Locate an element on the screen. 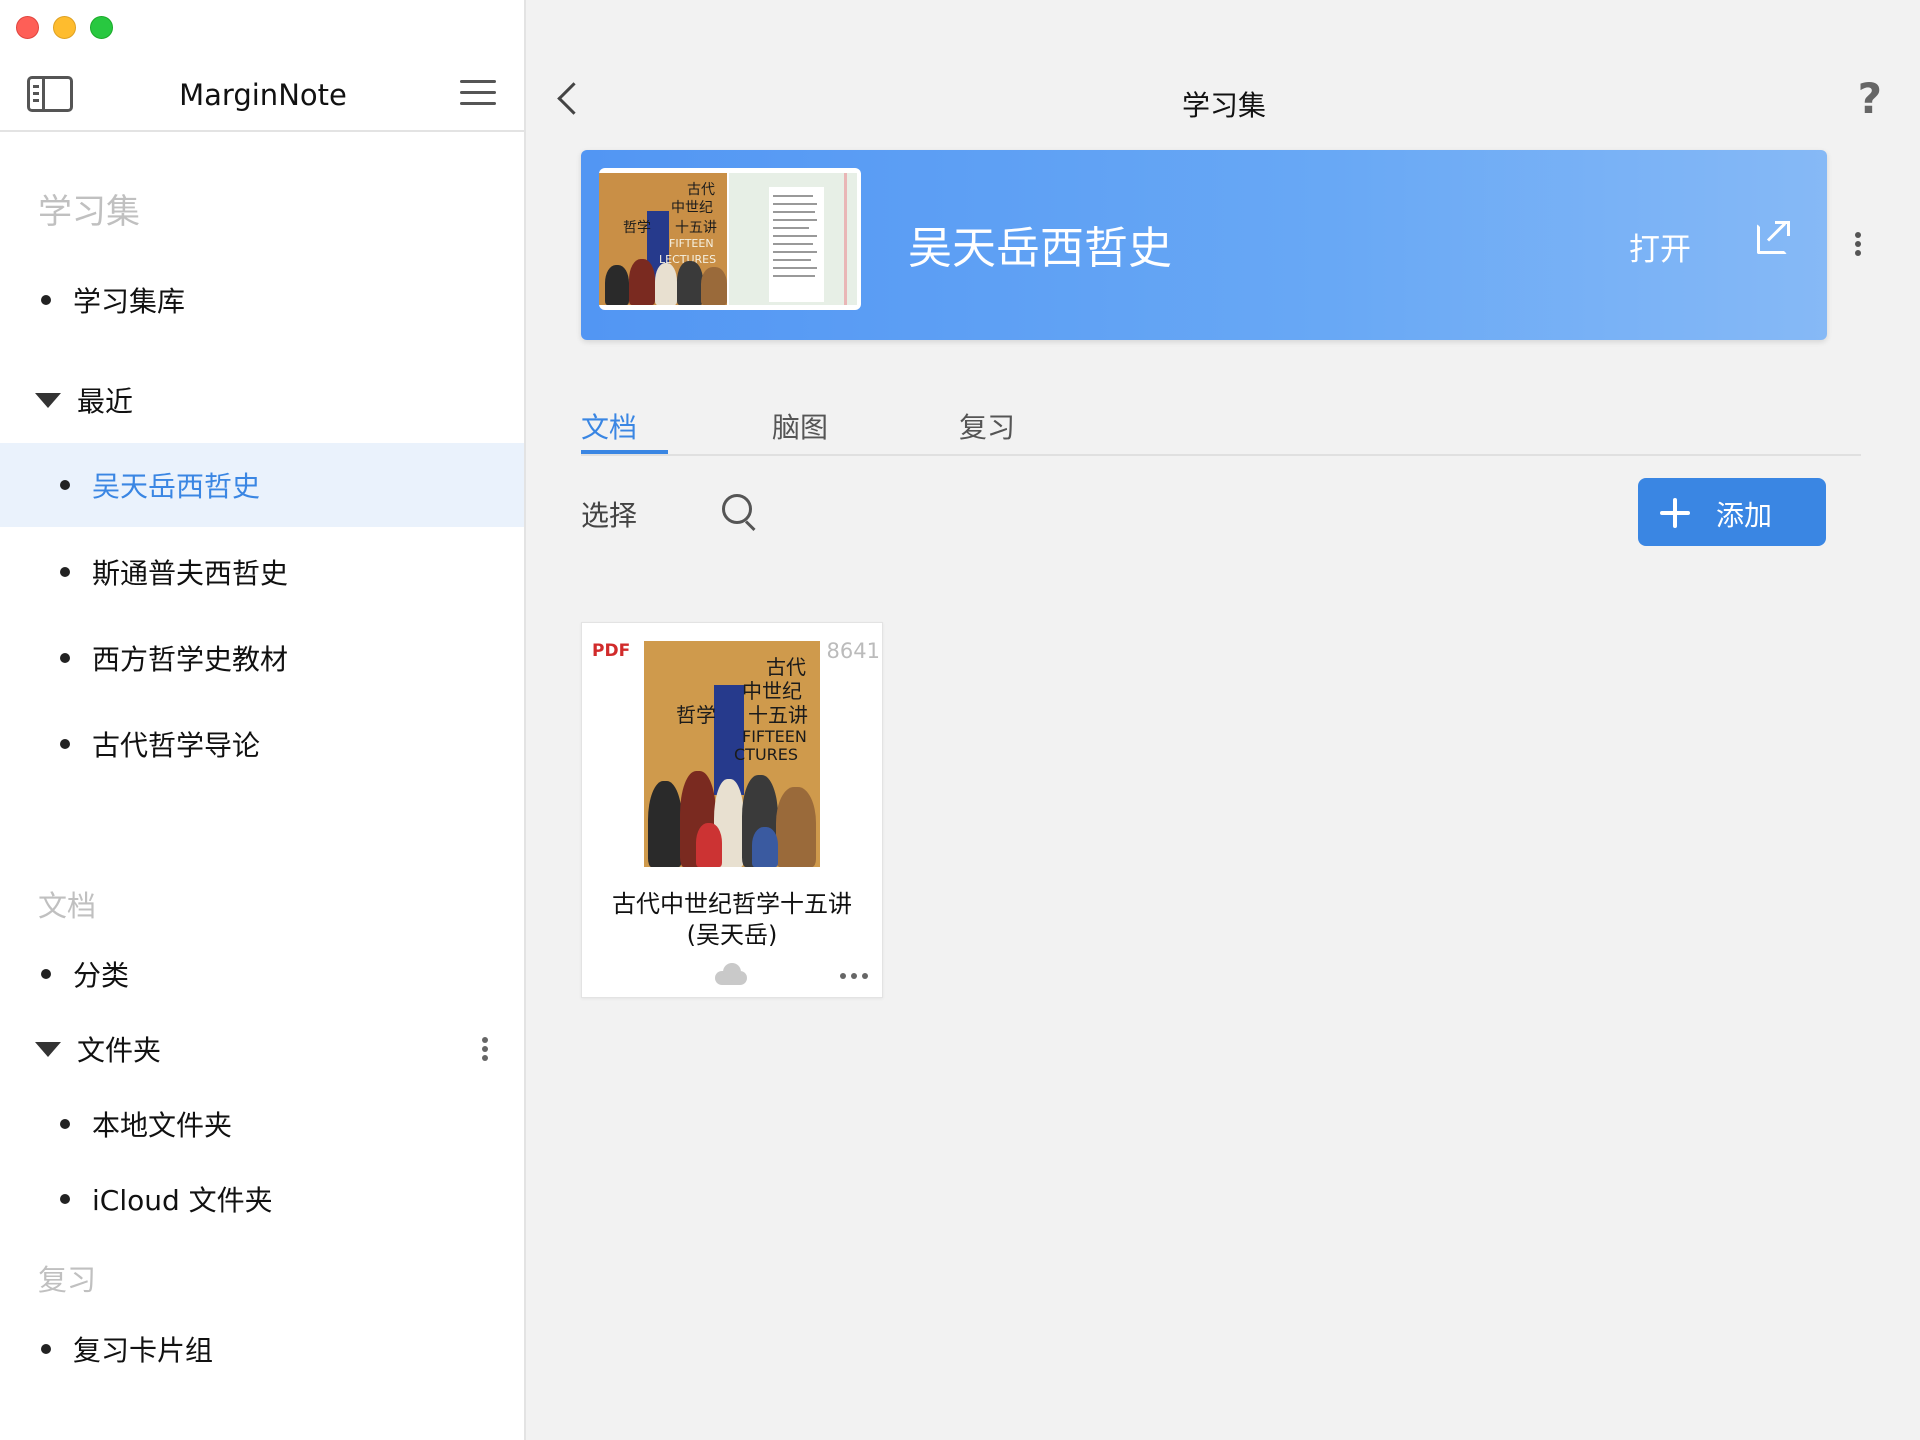 The image size is (1920, 1440). document-name: 古代中世纪哲学十五讲 (吴天岳) is located at coordinates (732, 920).